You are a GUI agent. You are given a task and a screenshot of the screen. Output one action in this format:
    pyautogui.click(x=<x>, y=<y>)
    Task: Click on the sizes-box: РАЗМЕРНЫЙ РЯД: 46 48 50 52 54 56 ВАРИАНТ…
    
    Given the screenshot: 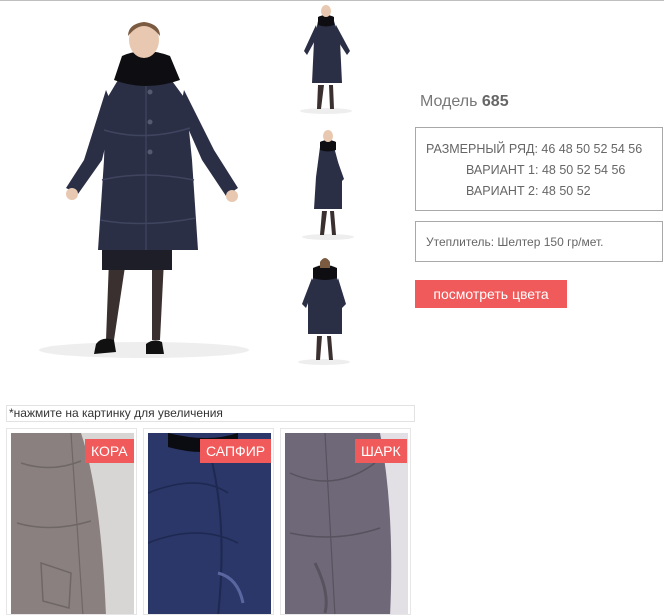 What is the action you would take?
    pyautogui.click(x=539, y=169)
    